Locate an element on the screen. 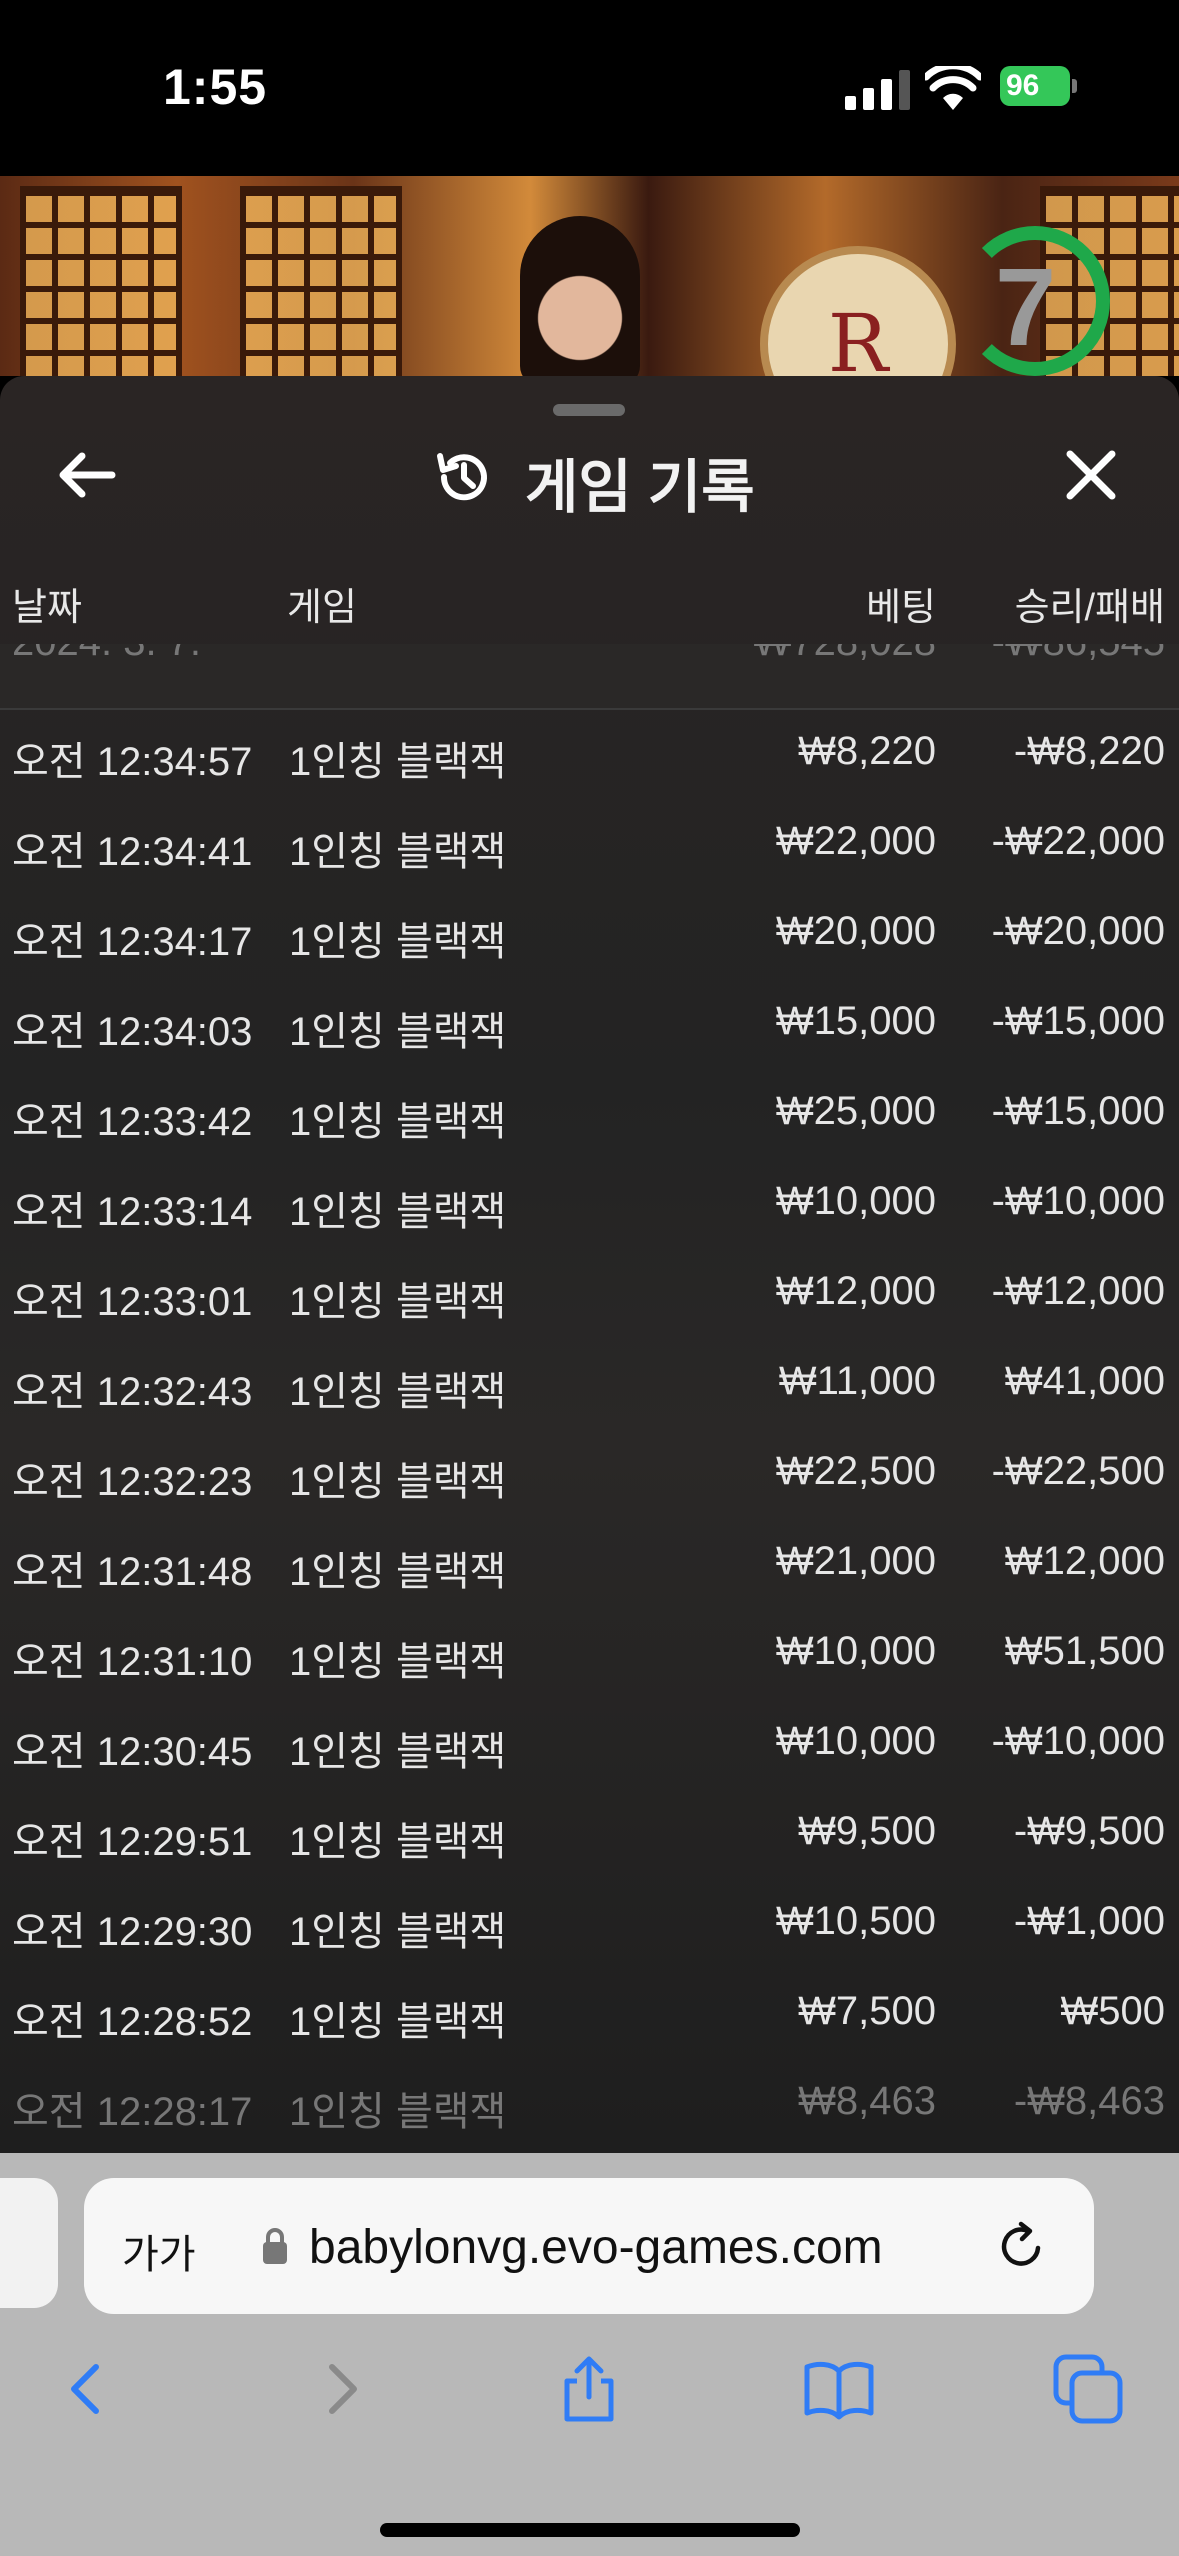  table-row: 오전 12:28:17 1인칭 블랙잭 ₩8,463 -₩8,463 is located at coordinates (589, 2102).